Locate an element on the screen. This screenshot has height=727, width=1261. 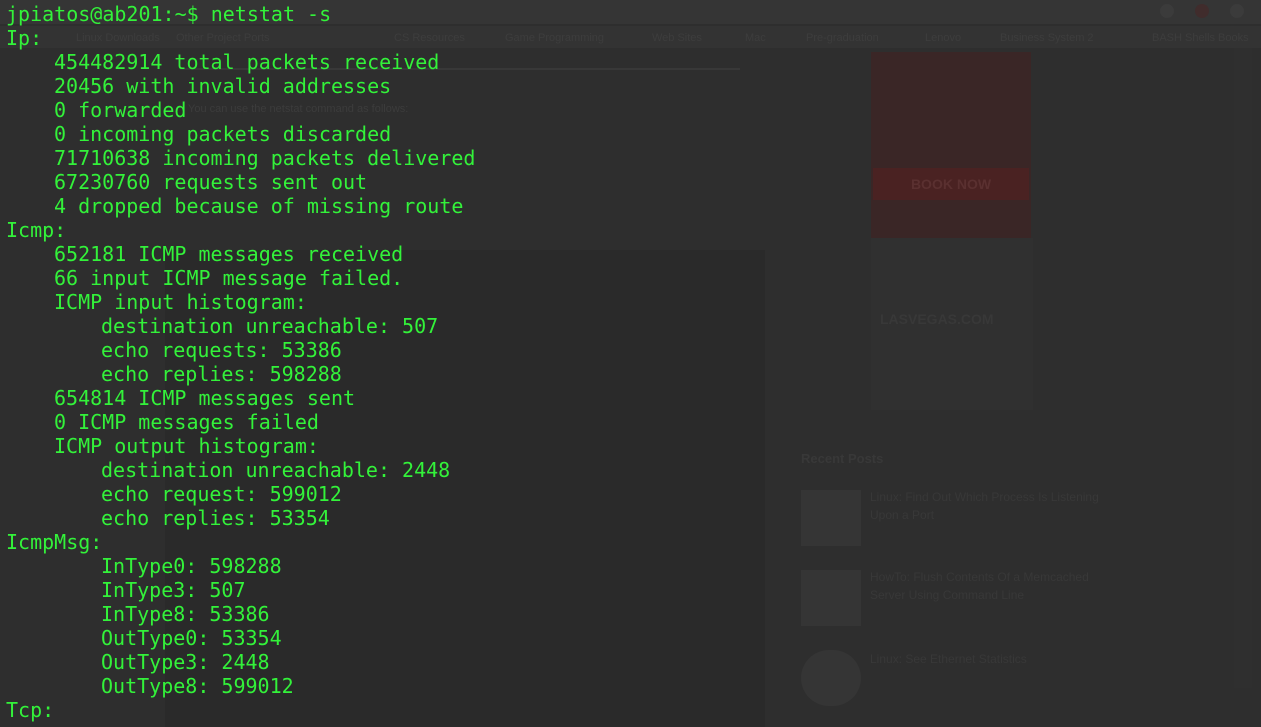
section-header: Icmp: is located at coordinates (36, 230).